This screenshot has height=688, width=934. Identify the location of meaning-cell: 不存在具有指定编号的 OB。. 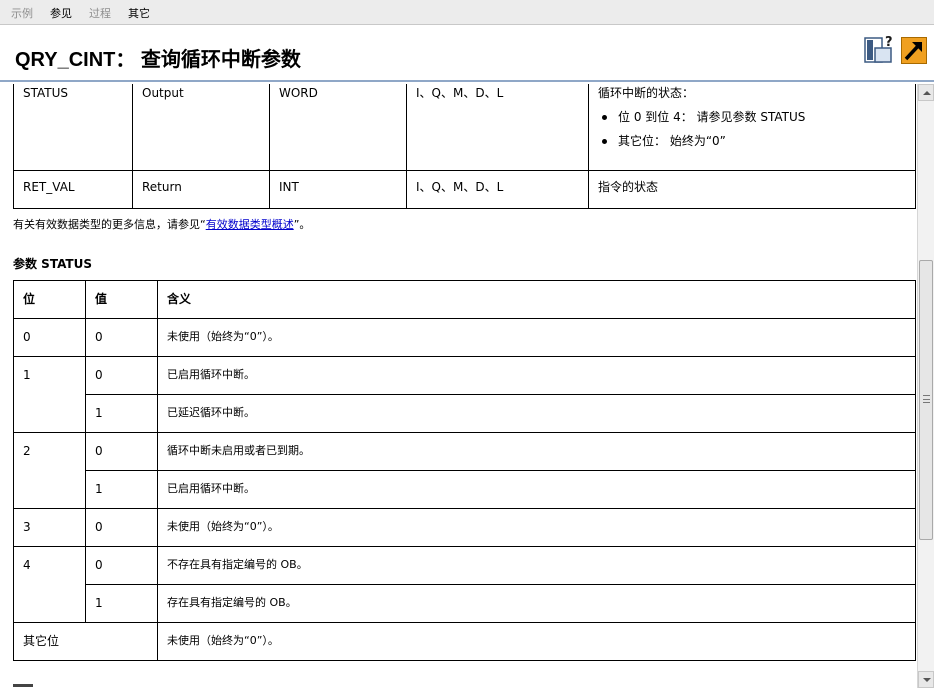
(536, 565).